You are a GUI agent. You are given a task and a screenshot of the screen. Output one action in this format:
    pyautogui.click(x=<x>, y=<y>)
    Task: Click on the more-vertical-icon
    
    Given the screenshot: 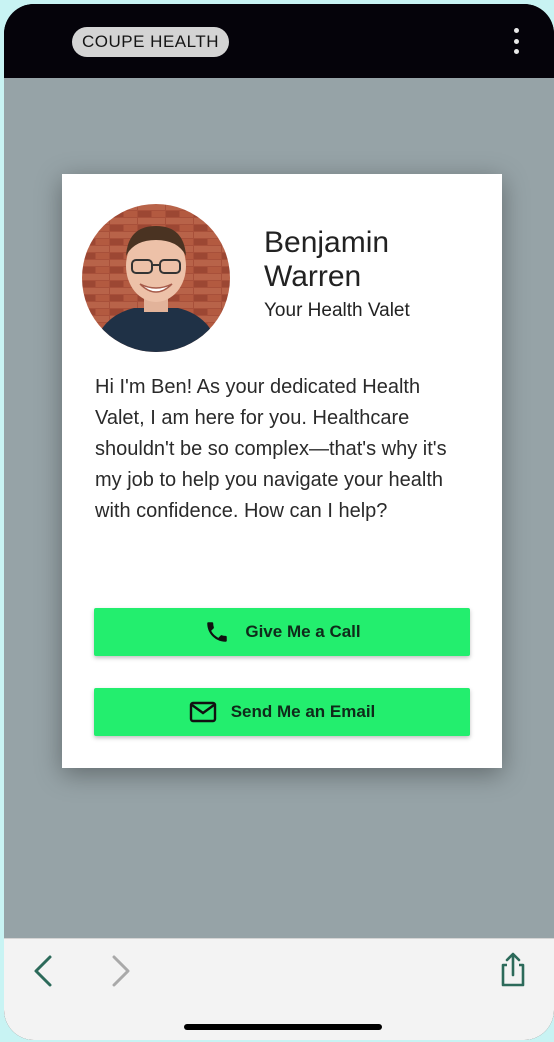 What is the action you would take?
    pyautogui.click(x=516, y=41)
    